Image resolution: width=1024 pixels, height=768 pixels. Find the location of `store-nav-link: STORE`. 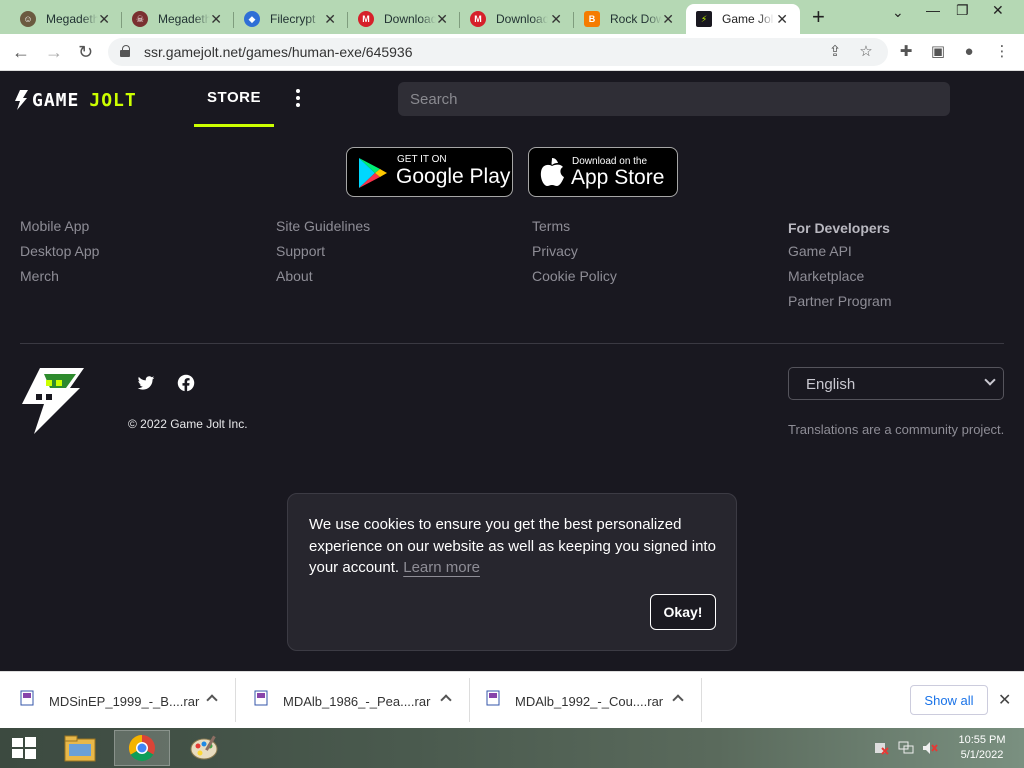

store-nav-link: STORE is located at coordinates (234, 99).